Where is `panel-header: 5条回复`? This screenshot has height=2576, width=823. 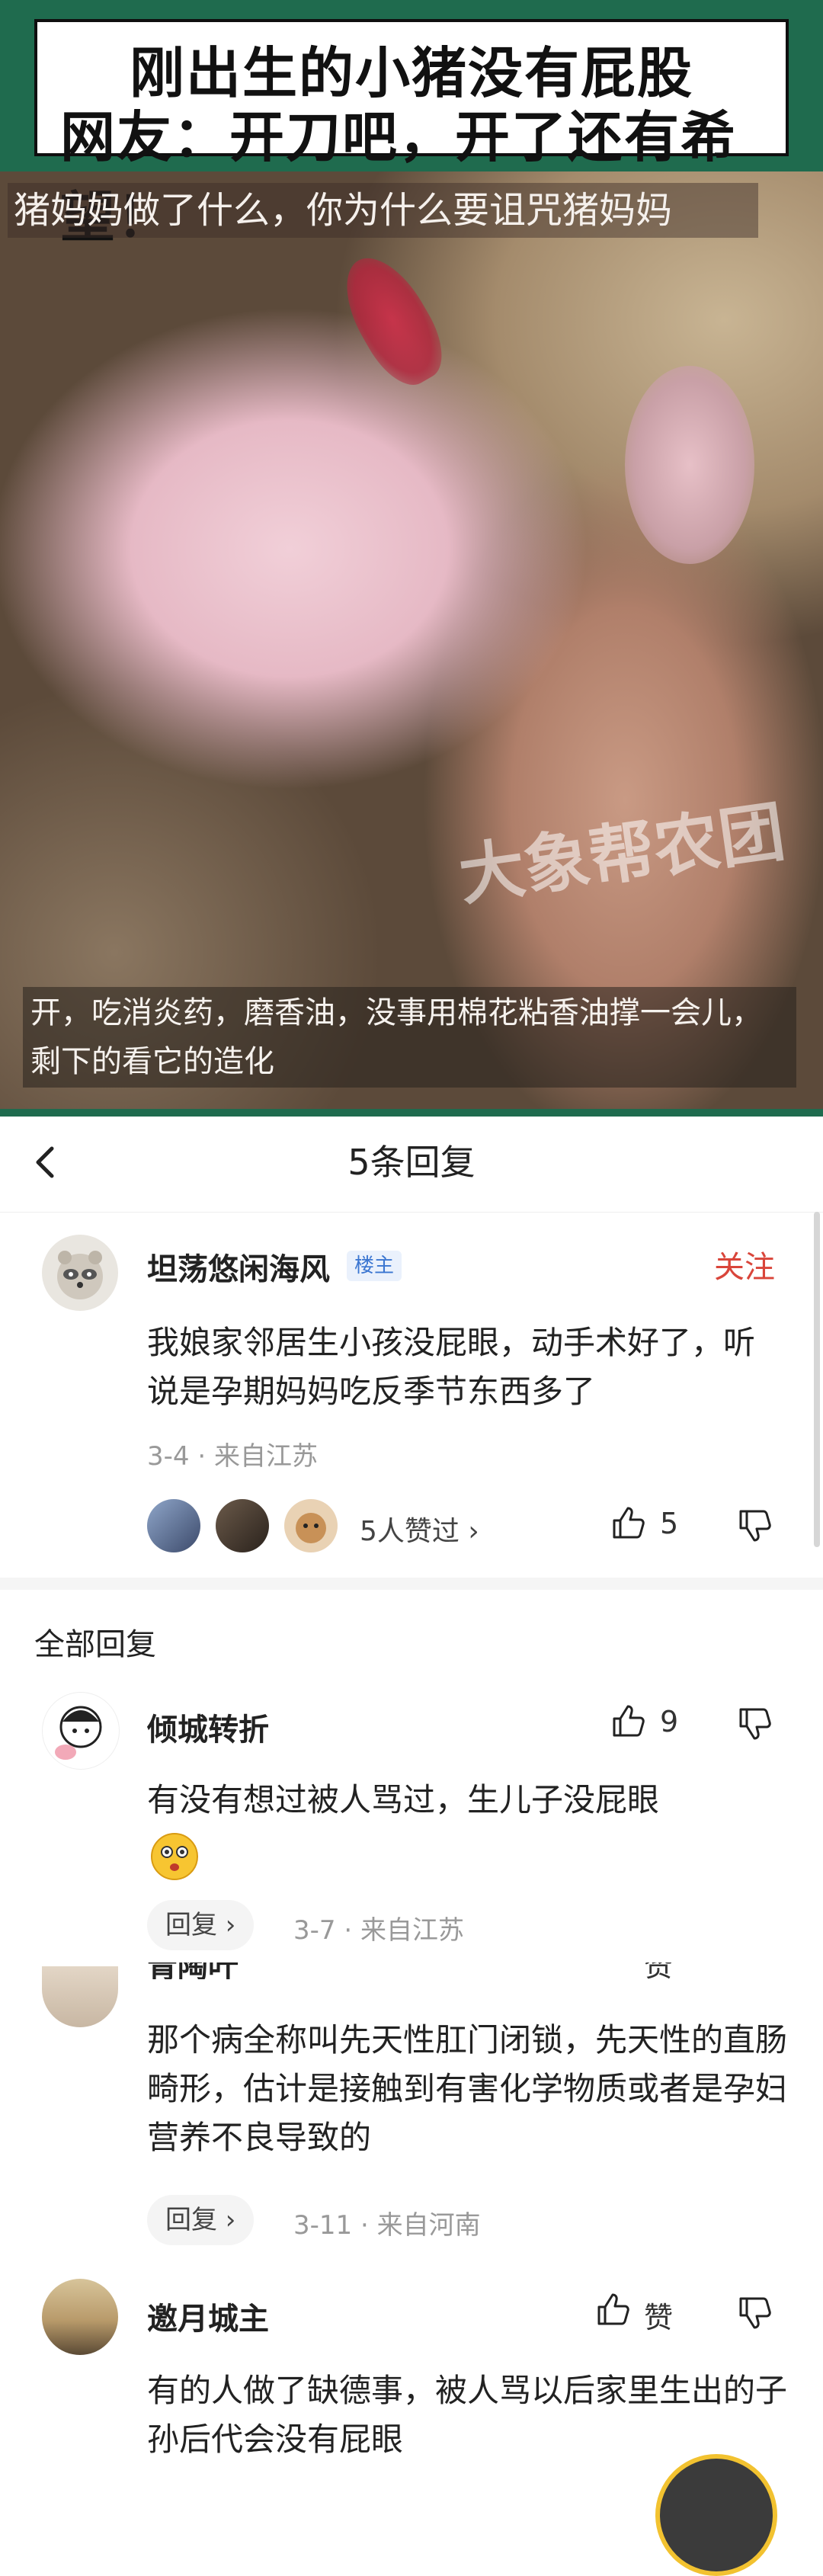
panel-header: 5条回复 is located at coordinates (411, 1165).